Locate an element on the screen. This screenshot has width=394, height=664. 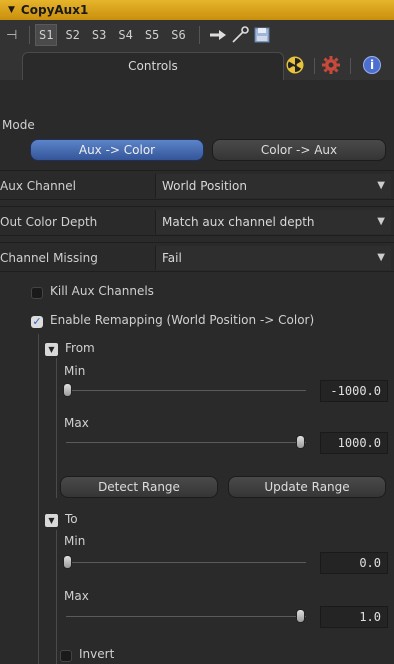
aux-channel-value: World Position is located at coordinates (204, 186).